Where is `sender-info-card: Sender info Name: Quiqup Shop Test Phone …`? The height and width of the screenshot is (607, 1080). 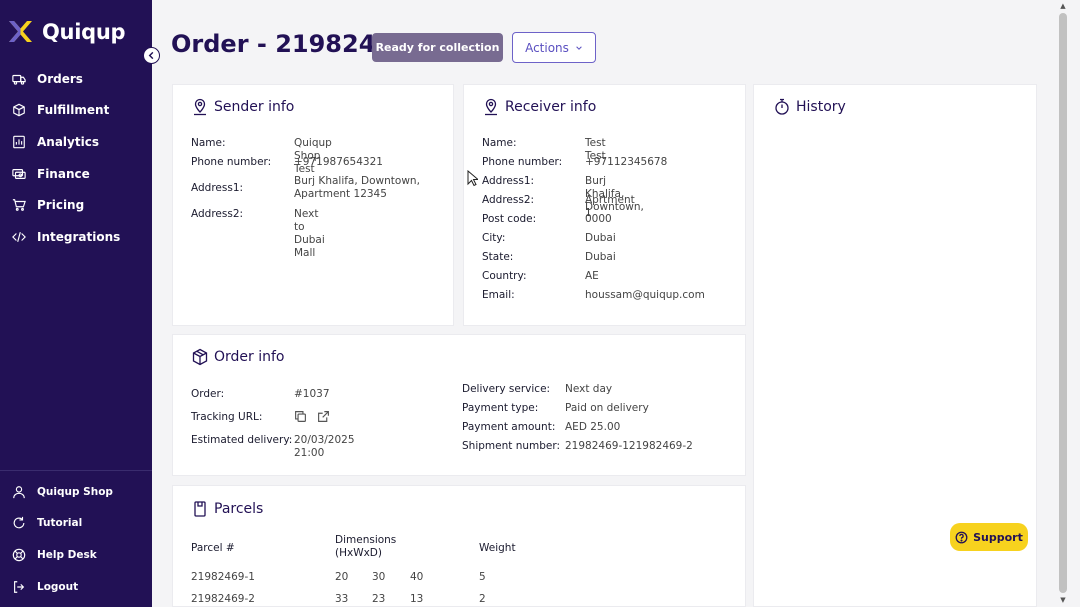
sender-info-card: Sender info Name: Quiqup Shop Test Phone … is located at coordinates (313, 205).